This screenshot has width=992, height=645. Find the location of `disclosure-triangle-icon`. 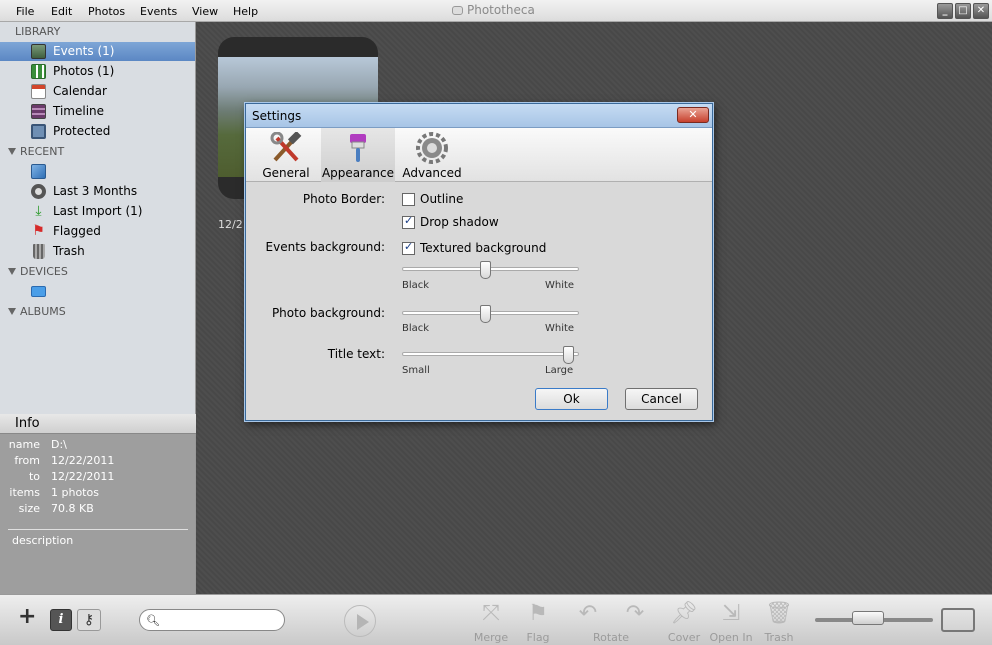

disclosure-triangle-icon is located at coordinates (12, 271).